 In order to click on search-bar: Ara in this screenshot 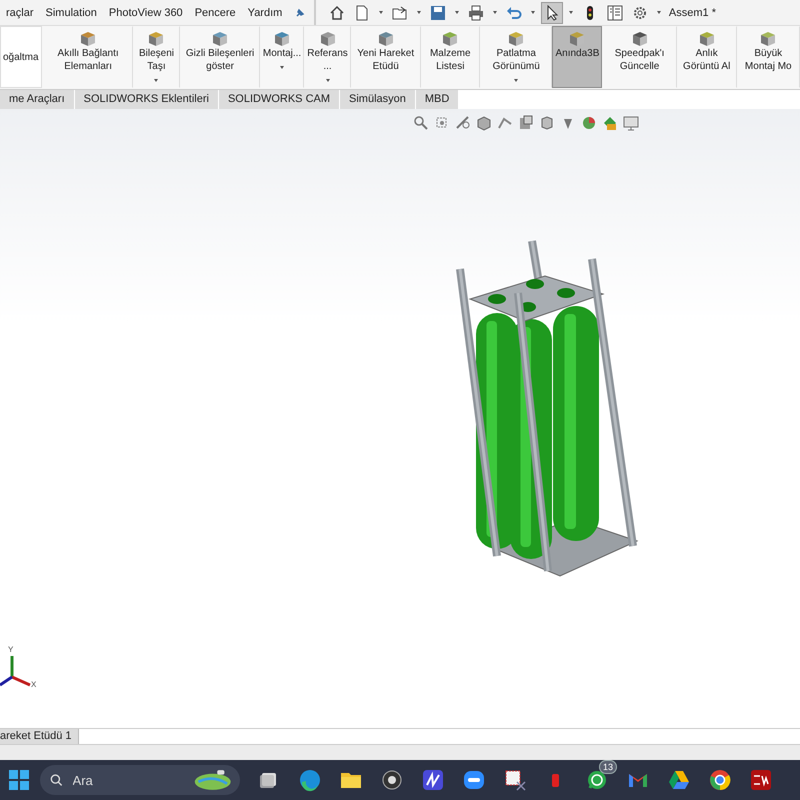, I will do `click(140, 780)`.